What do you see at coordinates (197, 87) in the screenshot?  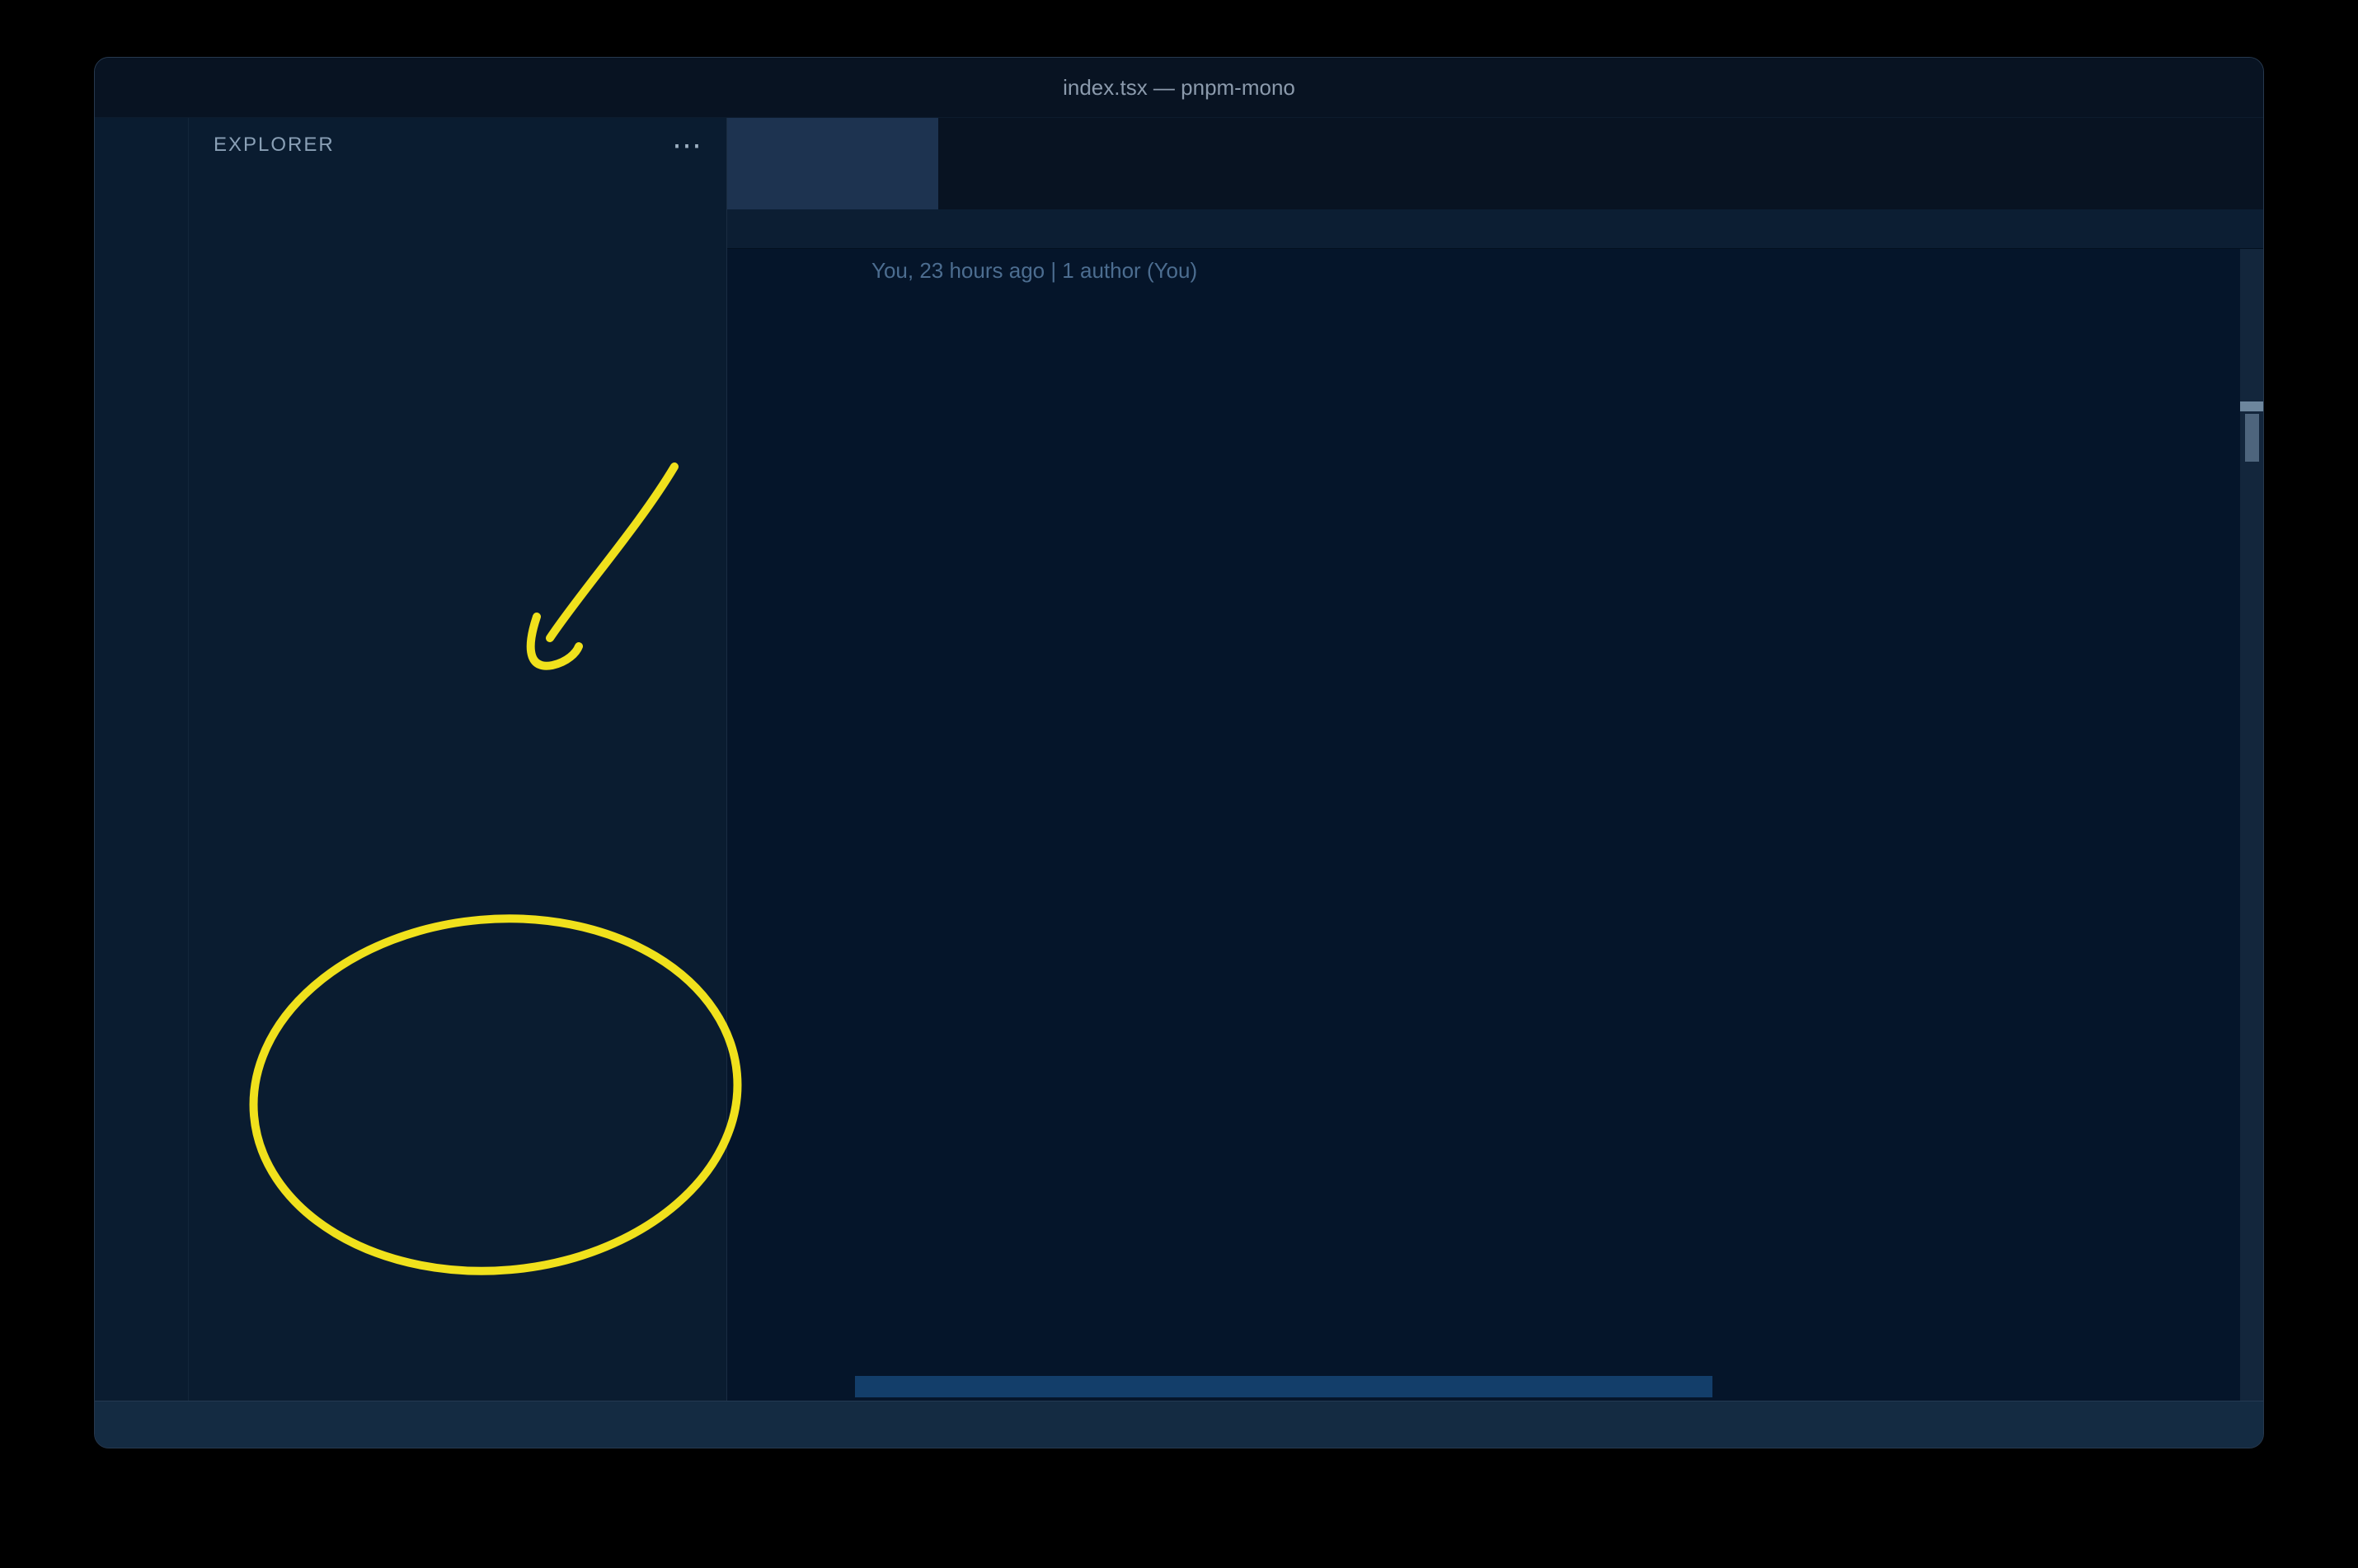 I see `zoom-window-button` at bounding box center [197, 87].